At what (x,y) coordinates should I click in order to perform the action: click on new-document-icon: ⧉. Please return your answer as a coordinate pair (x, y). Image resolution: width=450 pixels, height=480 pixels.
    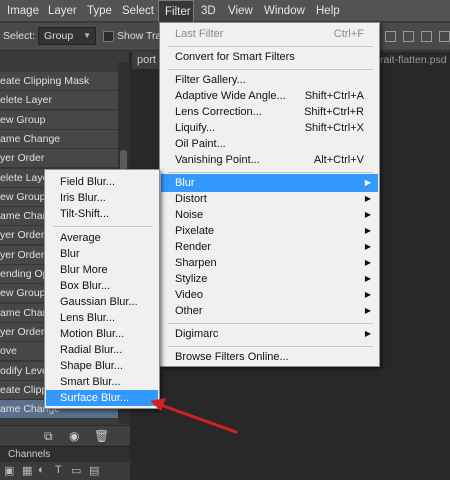
    Looking at the image, I should click on (48, 436).